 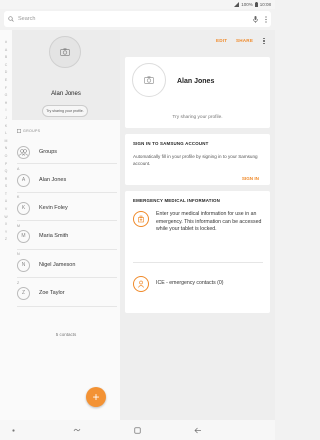 What do you see at coordinates (96, 397) in the screenshot?
I see `add-contact-button: +` at bounding box center [96, 397].